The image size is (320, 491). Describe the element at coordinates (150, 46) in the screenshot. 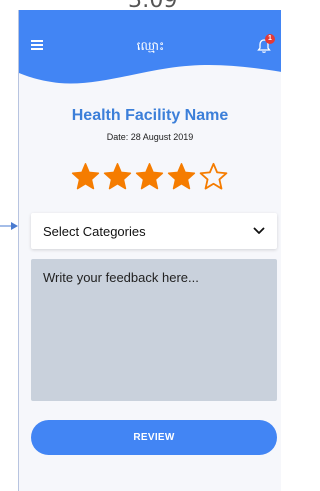

I see `header-title: ឈ្មោះ` at that location.